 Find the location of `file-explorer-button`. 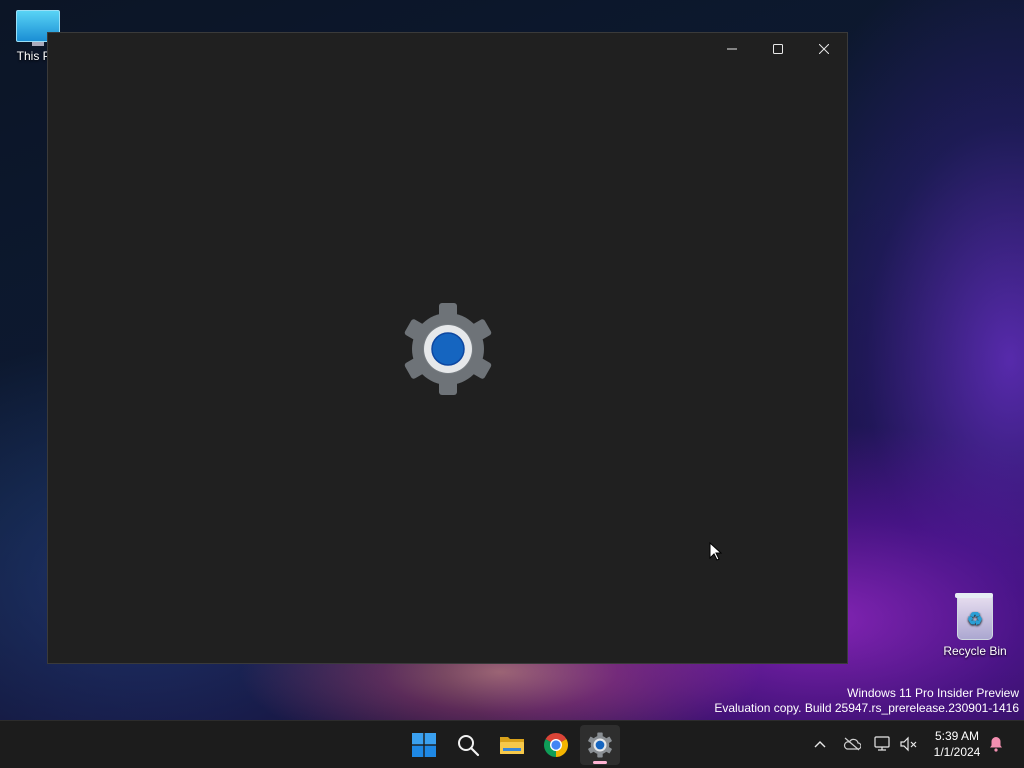

file-explorer-button is located at coordinates (512, 745).